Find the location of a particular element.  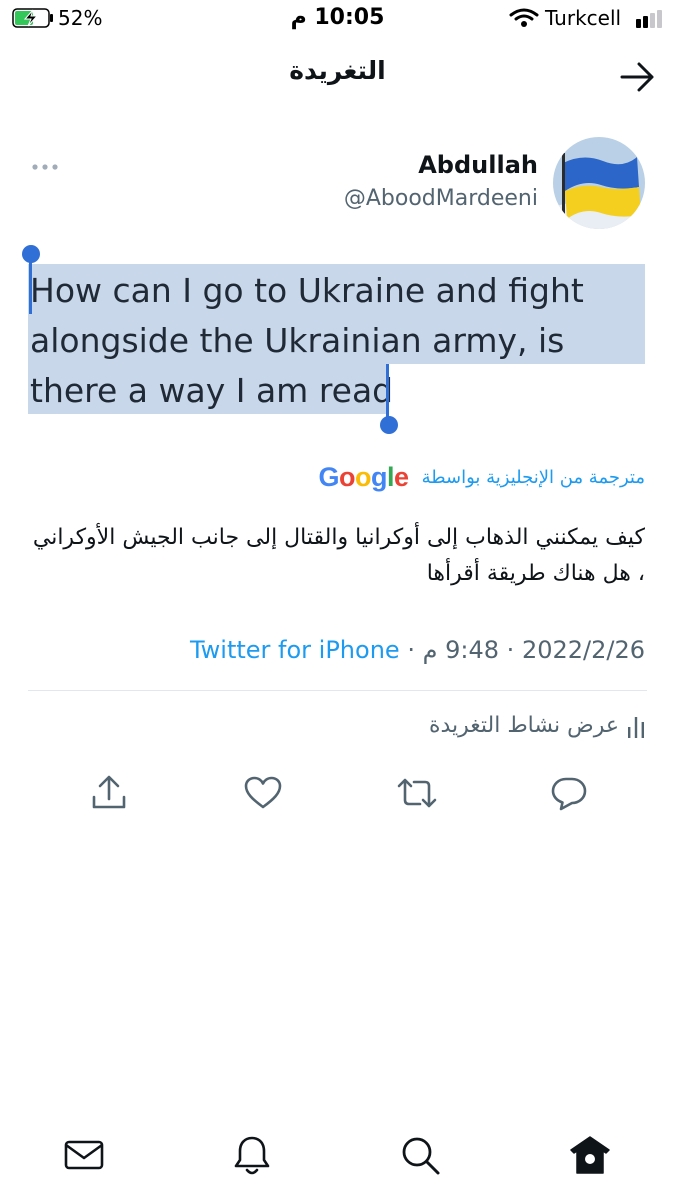

notifications-icon is located at coordinates (252, 1155).